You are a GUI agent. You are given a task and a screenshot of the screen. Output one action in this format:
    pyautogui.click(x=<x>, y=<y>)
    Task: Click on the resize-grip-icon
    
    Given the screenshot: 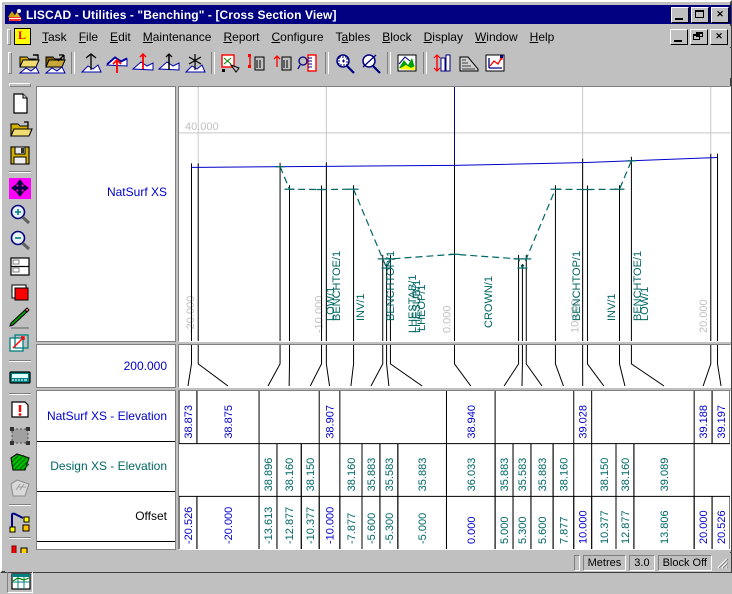 What is the action you would take?
    pyautogui.click(x=722, y=563)
    